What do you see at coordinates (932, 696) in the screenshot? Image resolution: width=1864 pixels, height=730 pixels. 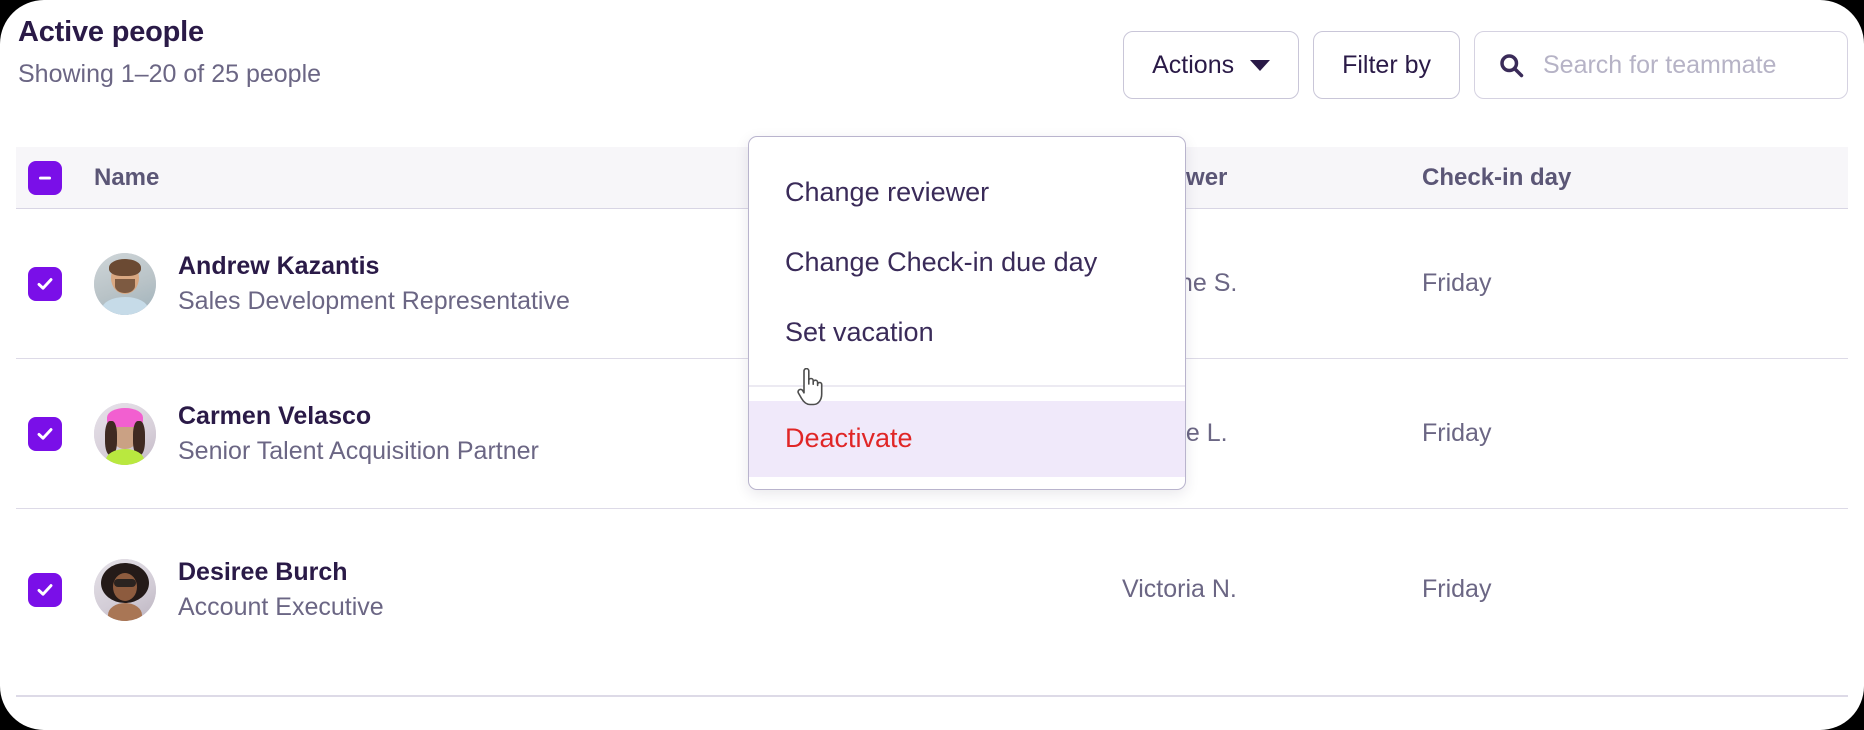 I see `table-bottom-divider` at bounding box center [932, 696].